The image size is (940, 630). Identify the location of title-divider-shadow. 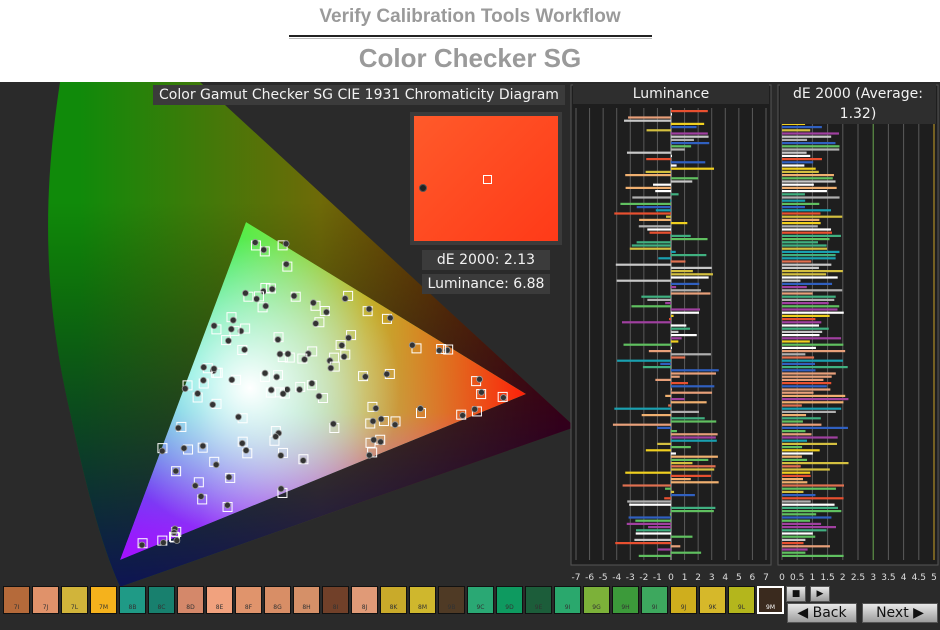
(470, 38).